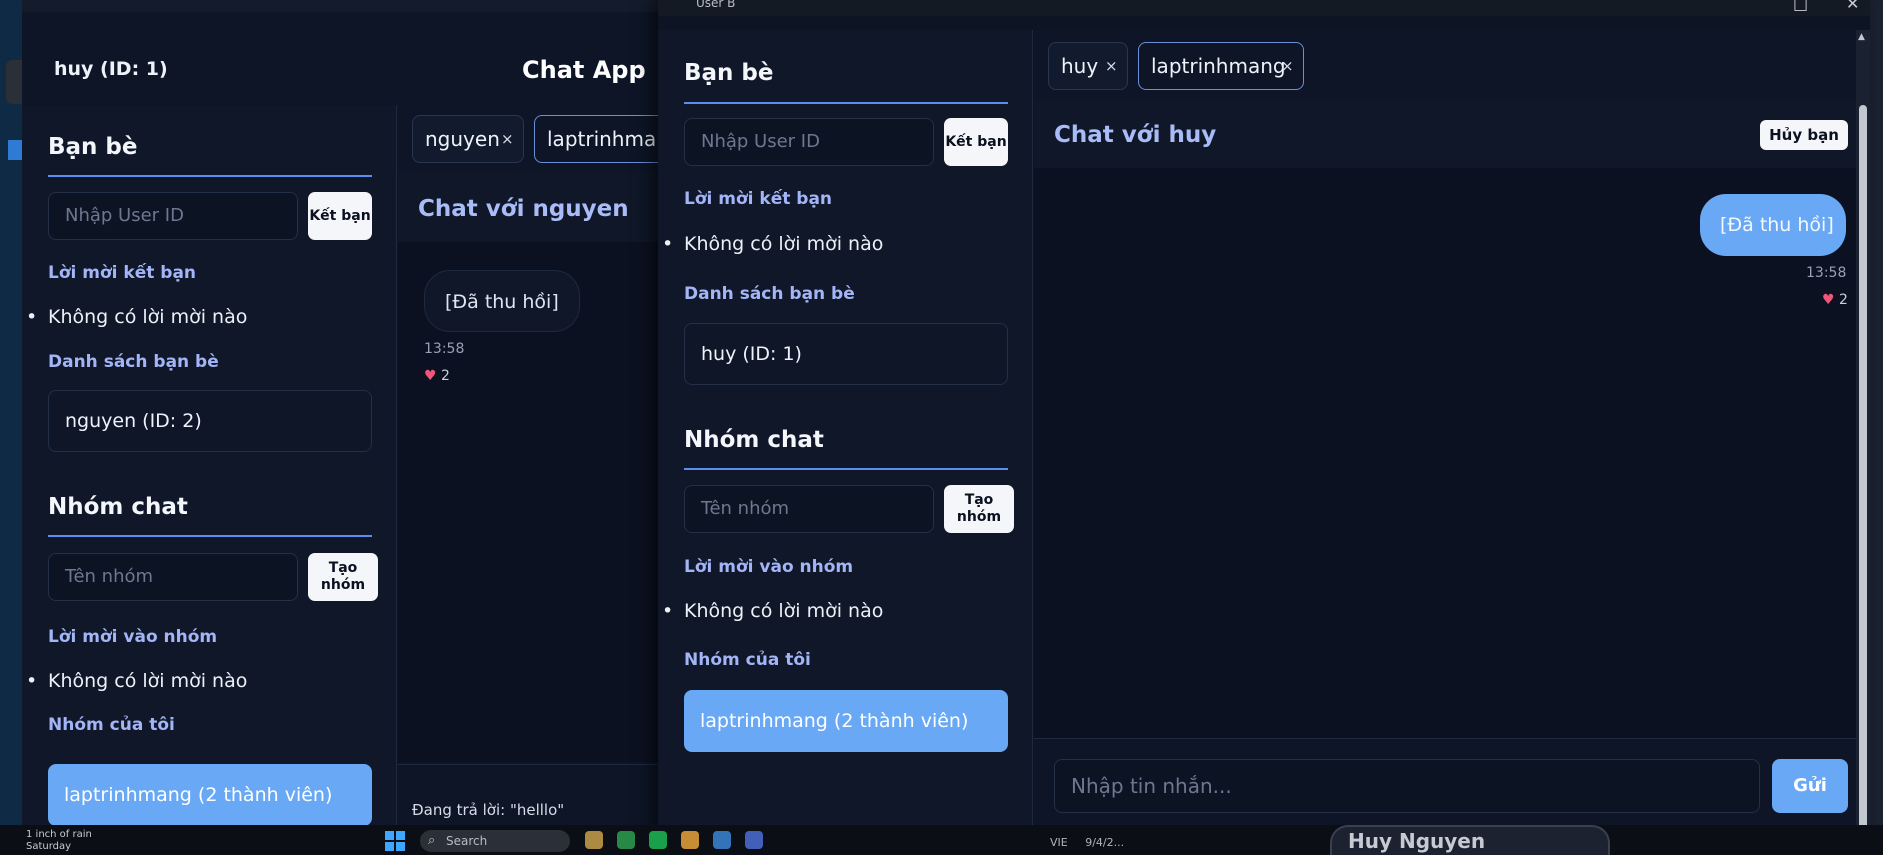 The width and height of the screenshot is (1883, 855). What do you see at coordinates (584, 70) in the screenshot?
I see `app-title: Chat App` at bounding box center [584, 70].